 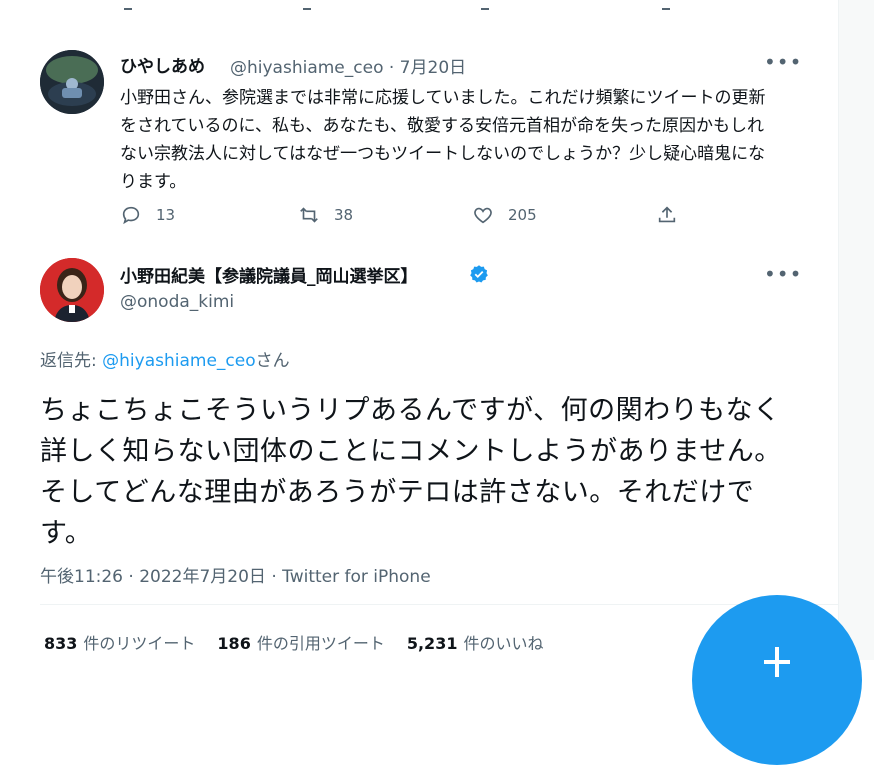 What do you see at coordinates (61, 643) in the screenshot?
I see `retweets-count: 833` at bounding box center [61, 643].